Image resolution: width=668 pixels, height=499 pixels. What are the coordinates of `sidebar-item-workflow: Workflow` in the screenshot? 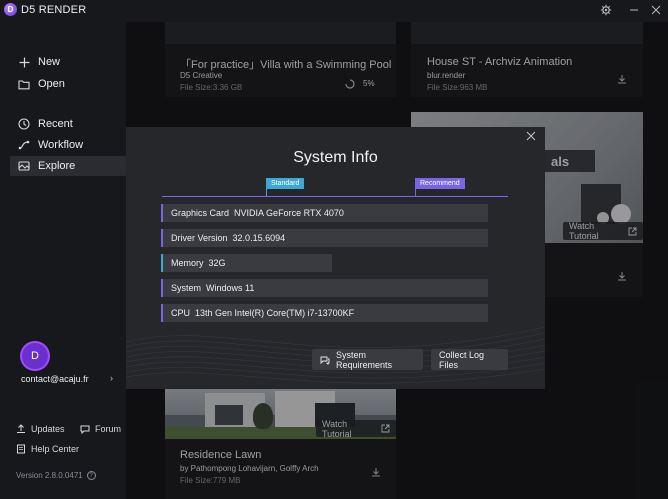 It's located at (68, 145).